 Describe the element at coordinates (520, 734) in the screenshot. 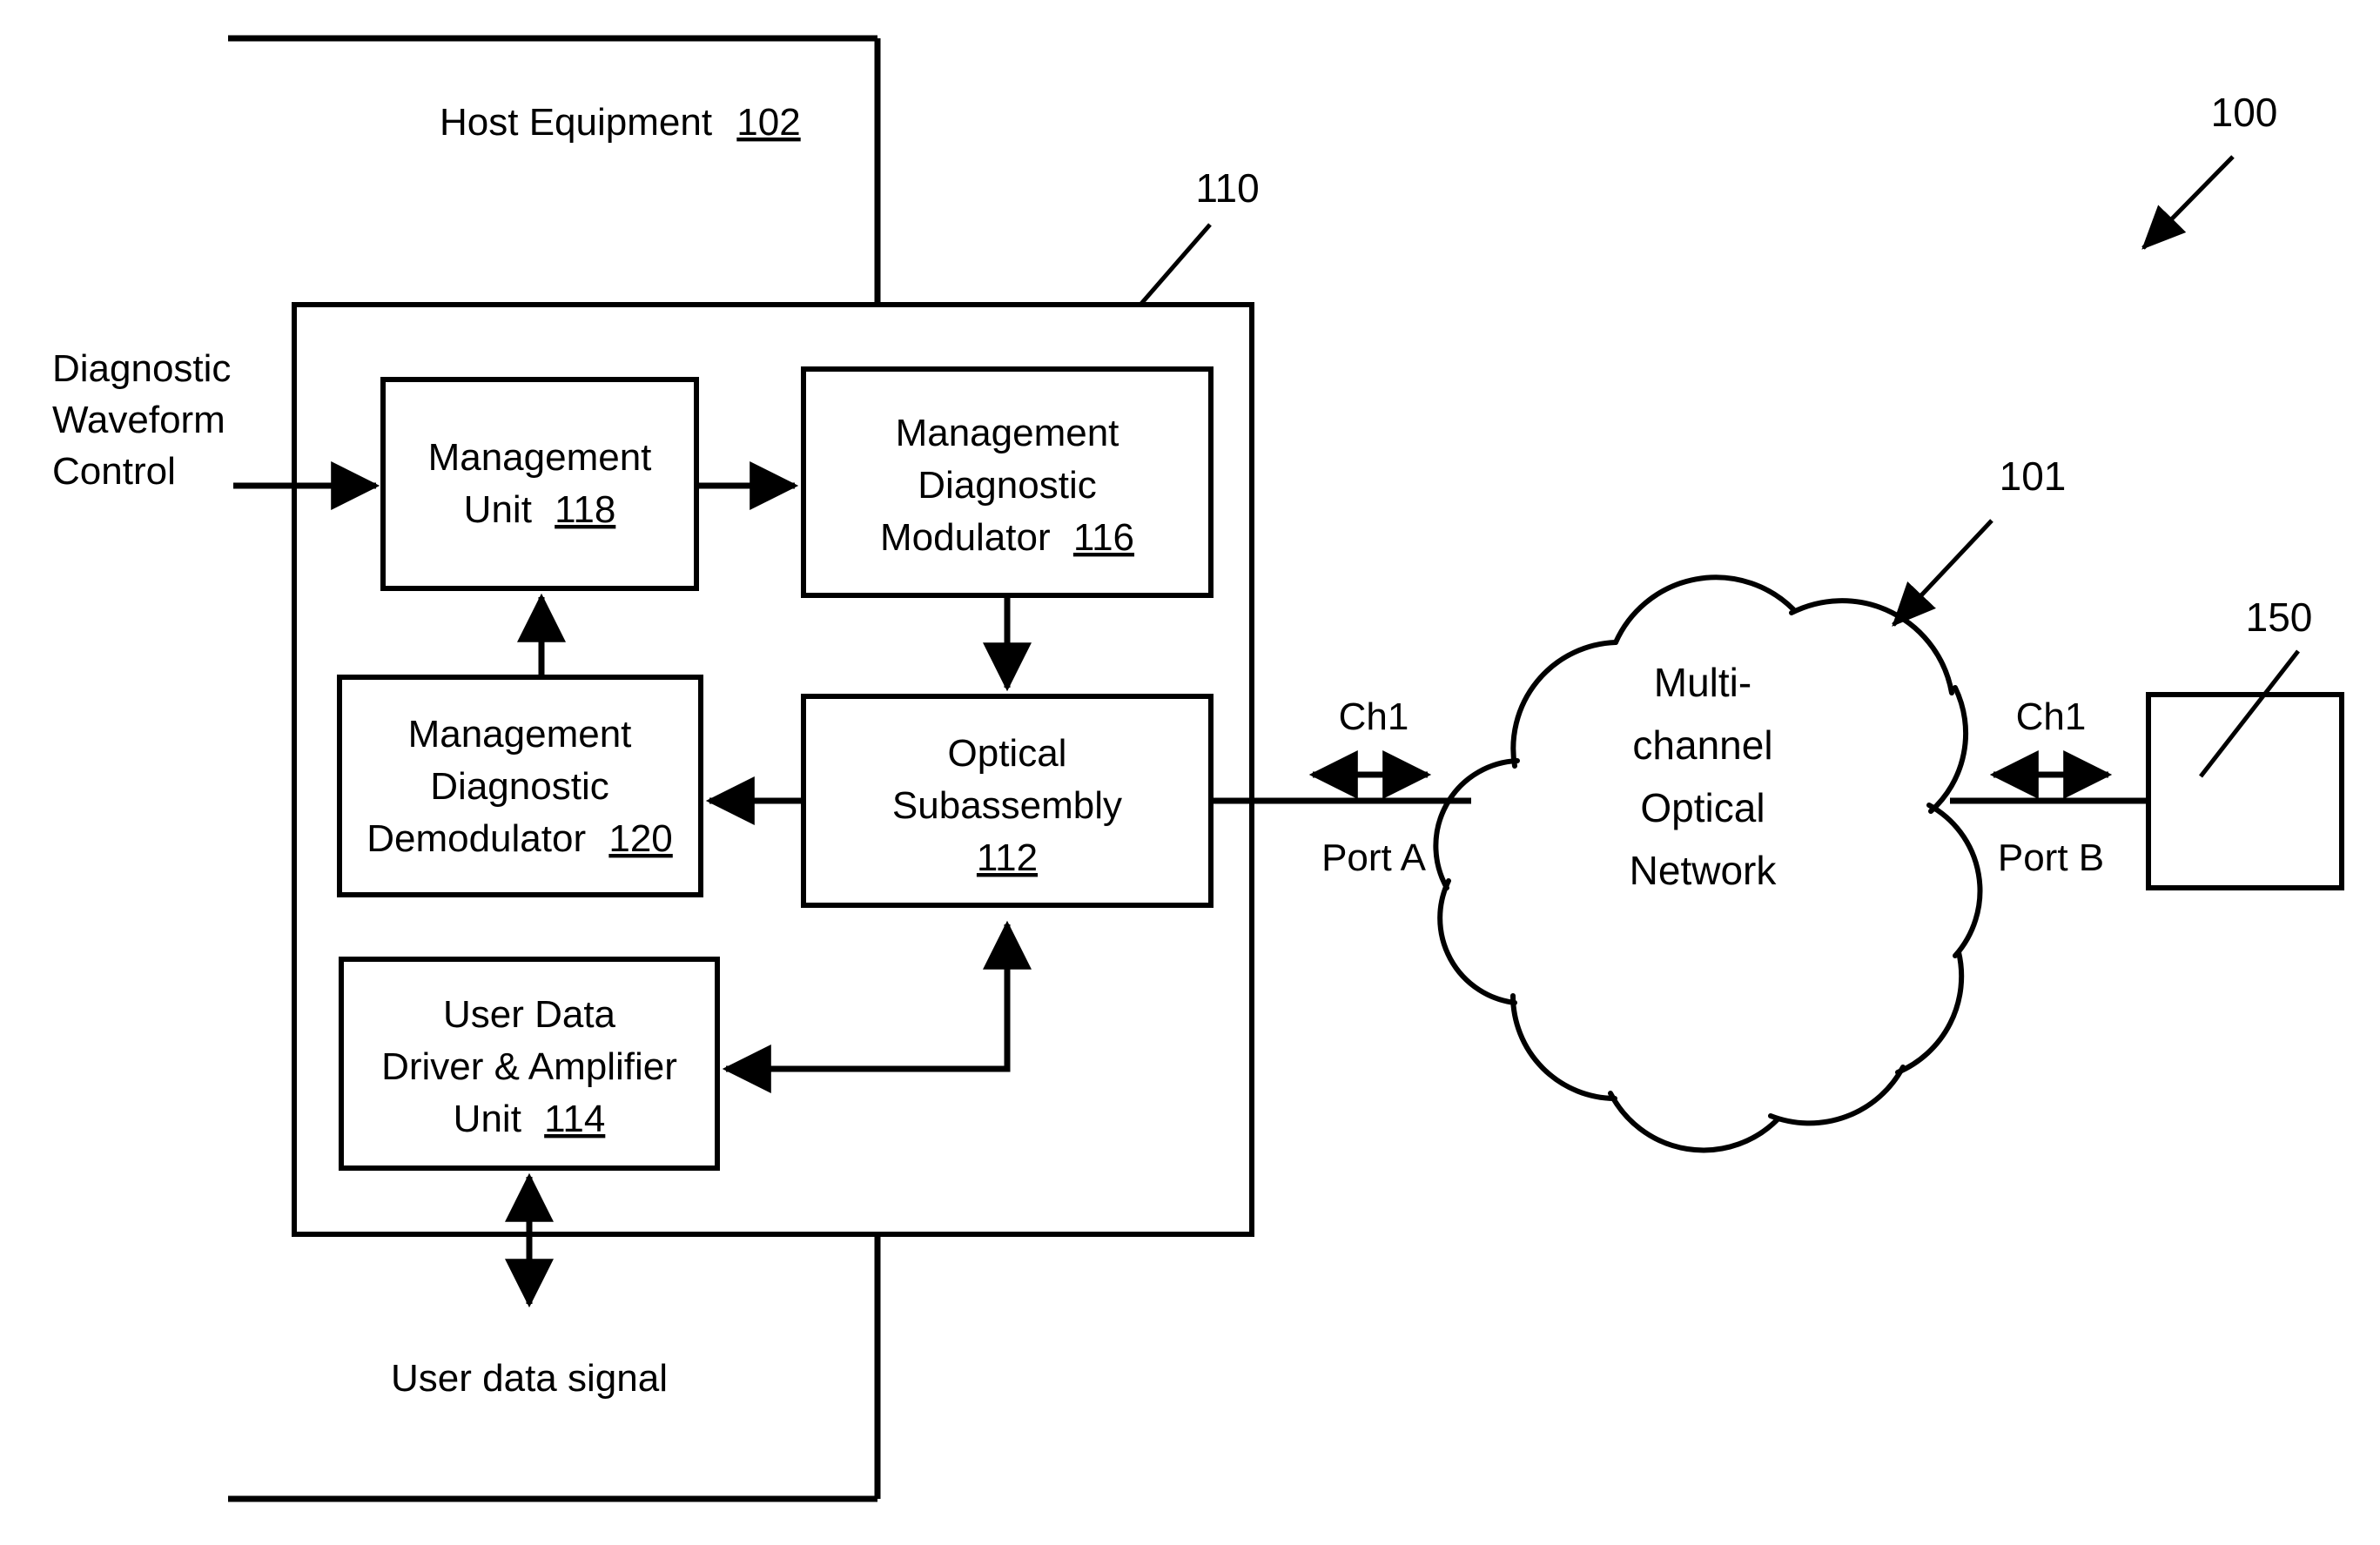

I see `management-diagnostic-demodulator-line1: Management` at that location.